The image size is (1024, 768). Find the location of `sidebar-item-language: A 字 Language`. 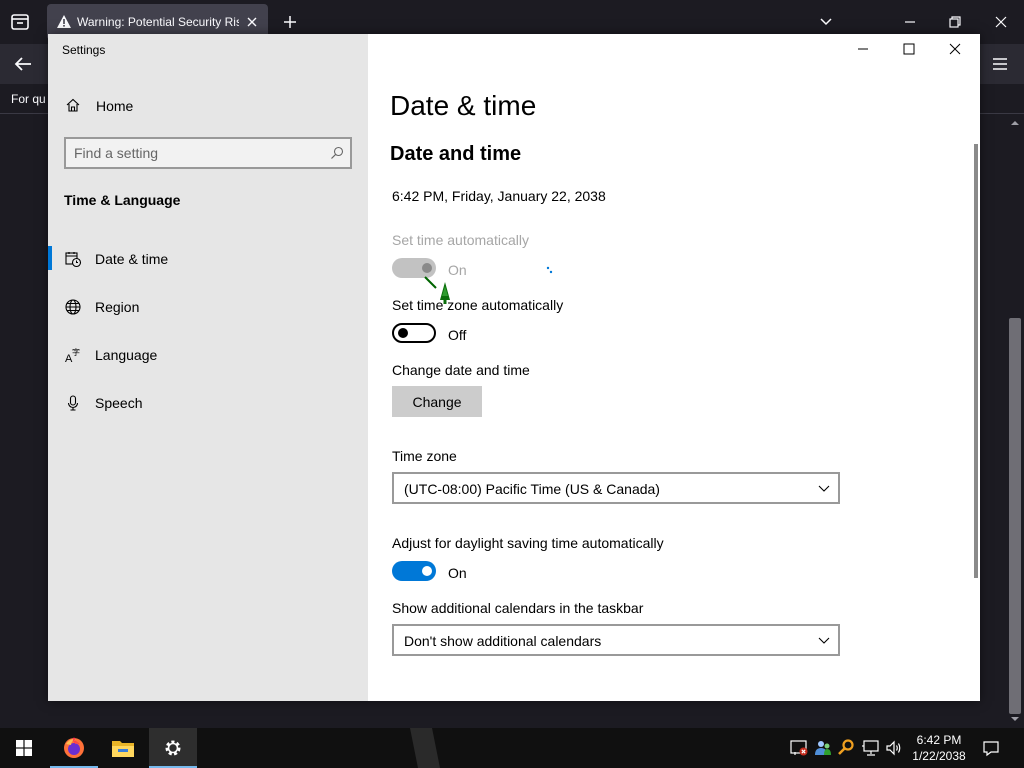

sidebar-item-language: A 字 Language is located at coordinates (208, 354).